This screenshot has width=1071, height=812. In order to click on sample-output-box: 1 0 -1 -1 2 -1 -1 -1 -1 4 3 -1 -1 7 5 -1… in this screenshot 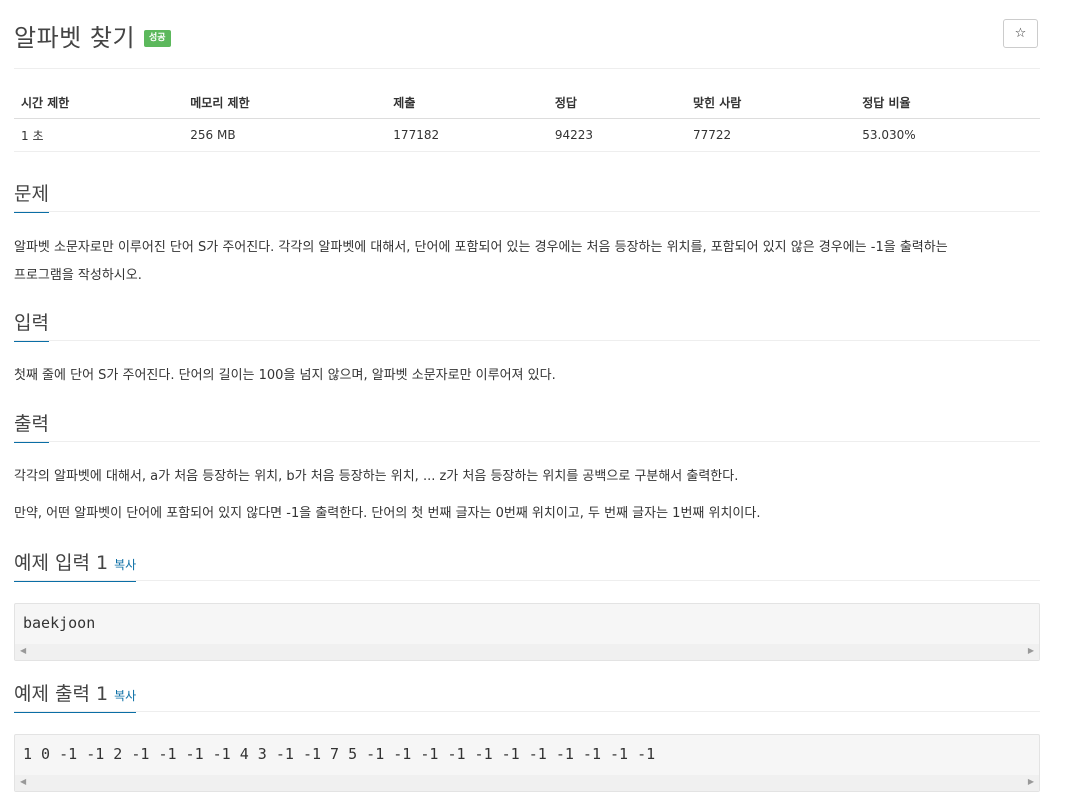, I will do `click(527, 763)`.